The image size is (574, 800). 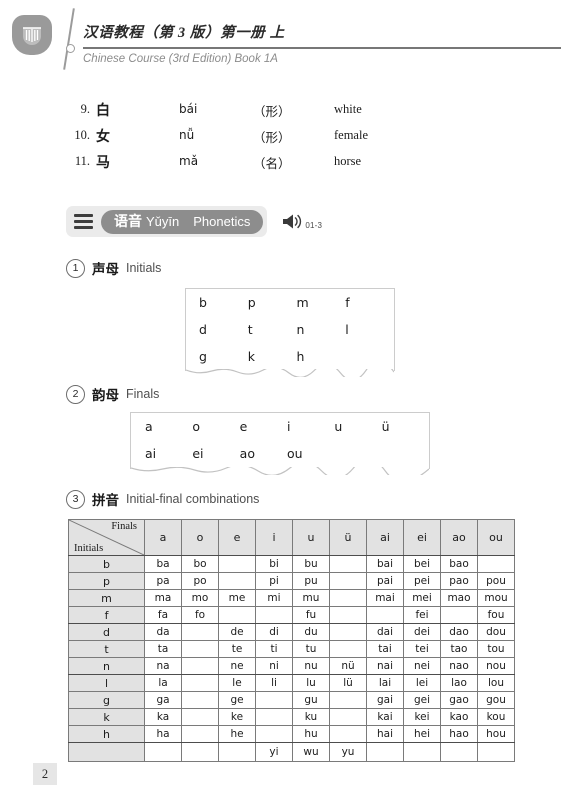 What do you see at coordinates (422, 581) in the screenshot?
I see `combo-cell: pei` at bounding box center [422, 581].